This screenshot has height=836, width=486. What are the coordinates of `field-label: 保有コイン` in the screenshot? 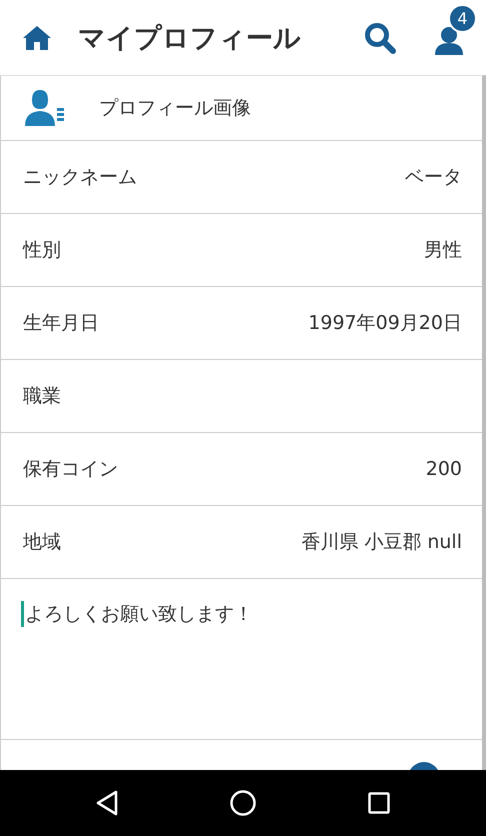 It's located at (70, 469).